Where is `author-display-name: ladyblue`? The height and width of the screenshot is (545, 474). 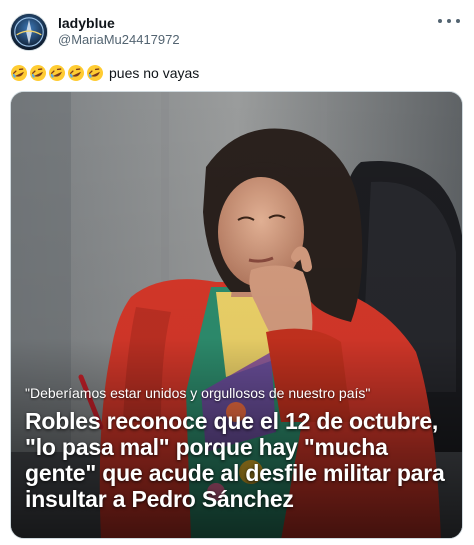
author-display-name: ladyblue is located at coordinates (86, 23).